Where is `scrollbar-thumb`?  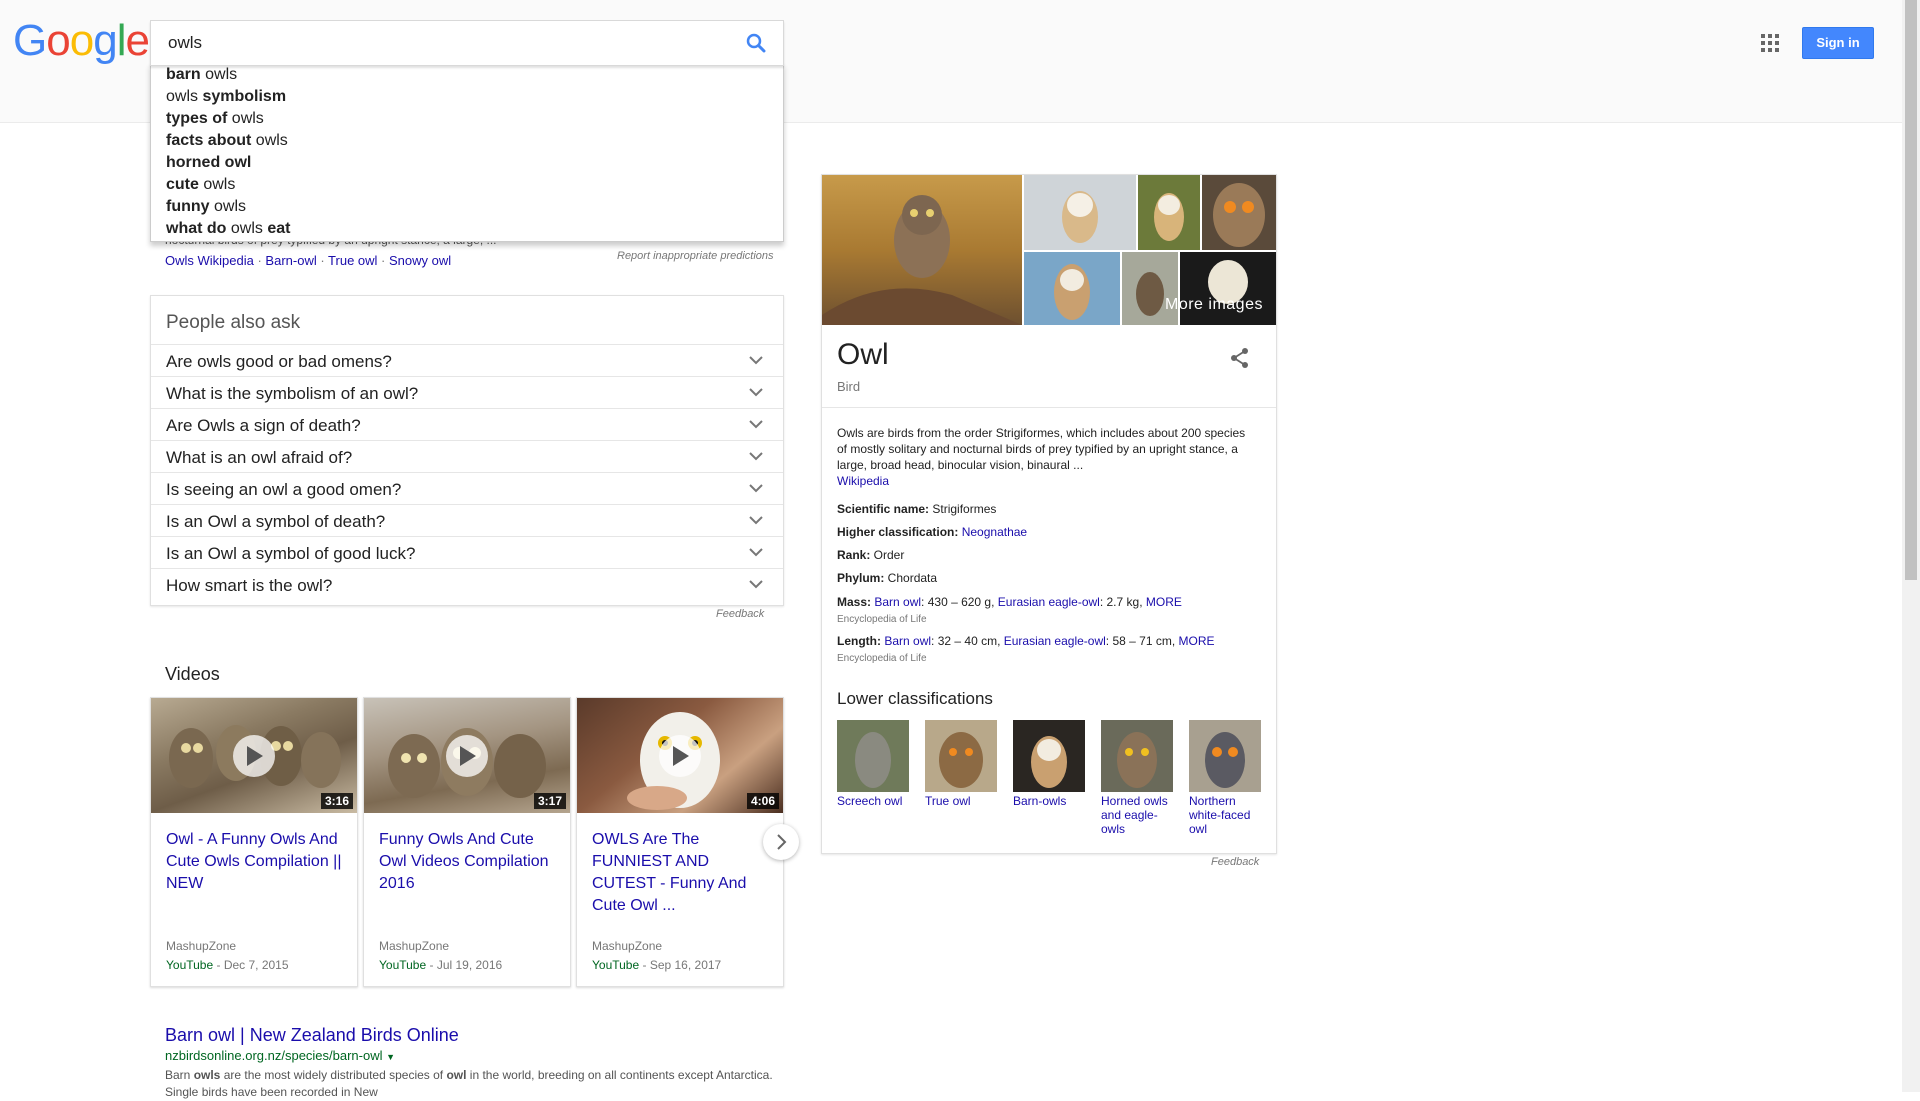
scrollbar-thumb is located at coordinates (1911, 290).